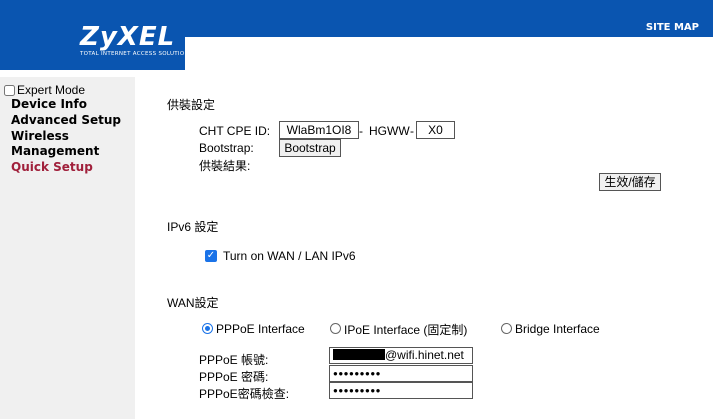 Image resolution: width=713 pixels, height=419 pixels. What do you see at coordinates (134, 54) in the screenshot?
I see `logo-tagline: TOTAL INTERNET ACCESS SOLUTION` at bounding box center [134, 54].